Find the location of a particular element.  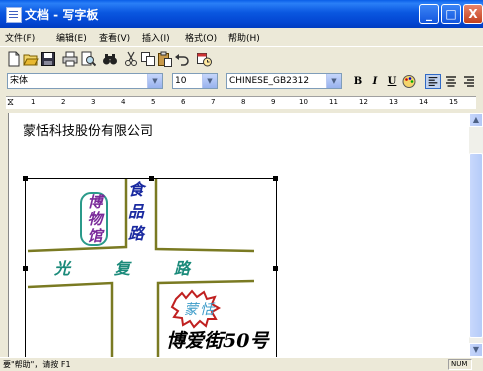

menu-bar: 文件(F) 编辑(E) 查看(V) 插入(I) 格式(O) 帮助(H) is located at coordinates (241, 37).